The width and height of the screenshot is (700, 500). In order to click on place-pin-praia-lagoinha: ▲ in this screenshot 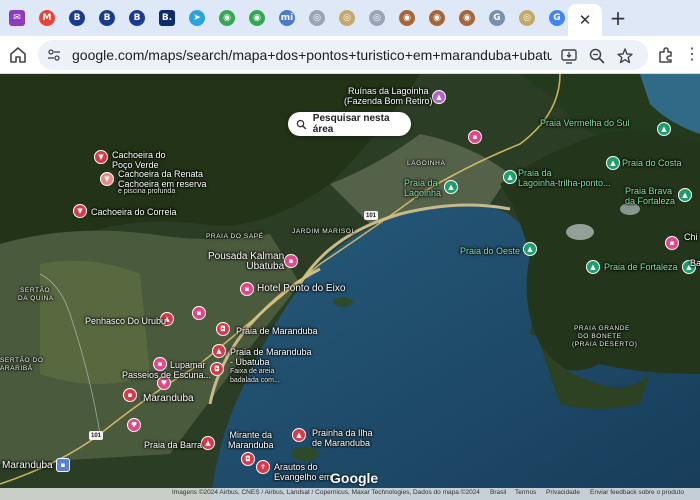, I will do `click(451, 187)`.